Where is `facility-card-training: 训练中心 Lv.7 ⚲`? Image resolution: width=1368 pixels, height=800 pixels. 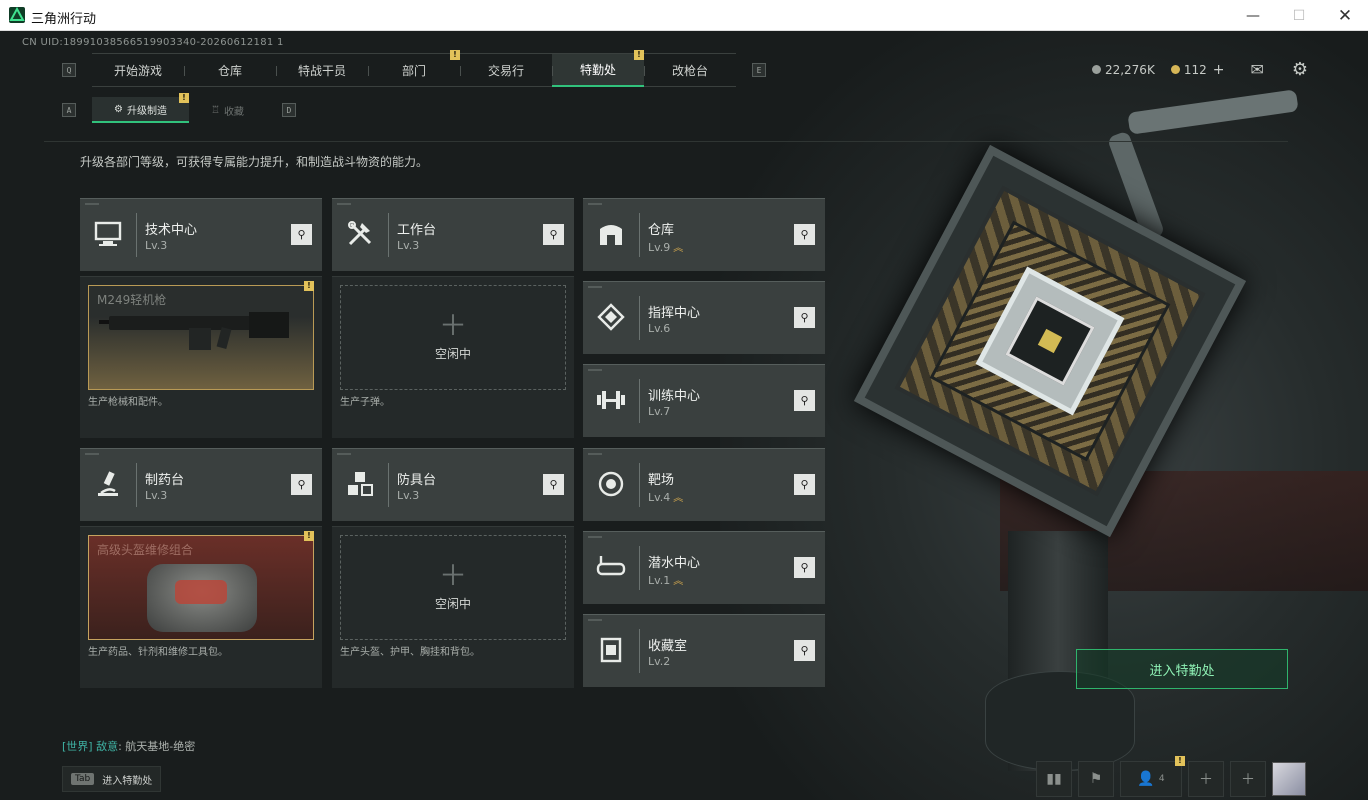 facility-card-training: 训练中心 Lv.7 ⚲ is located at coordinates (704, 400).